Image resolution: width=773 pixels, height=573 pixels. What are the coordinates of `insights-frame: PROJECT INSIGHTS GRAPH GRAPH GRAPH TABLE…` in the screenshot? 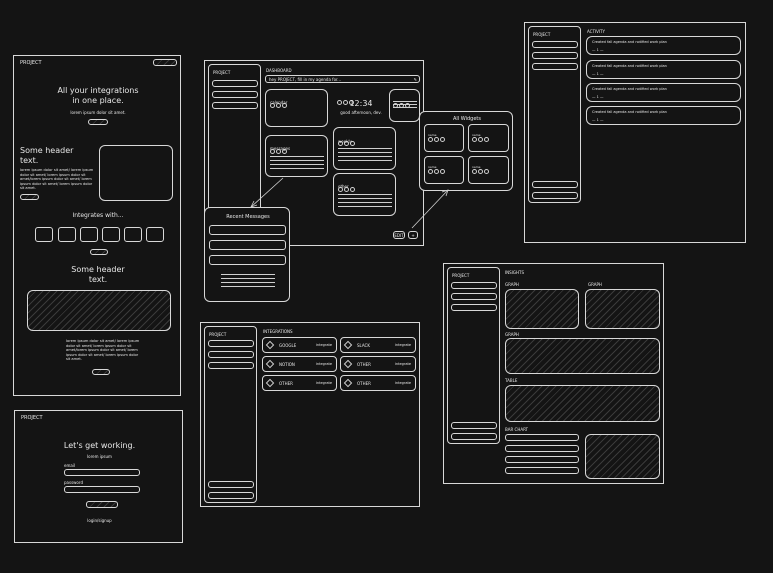 It's located at (553, 373).